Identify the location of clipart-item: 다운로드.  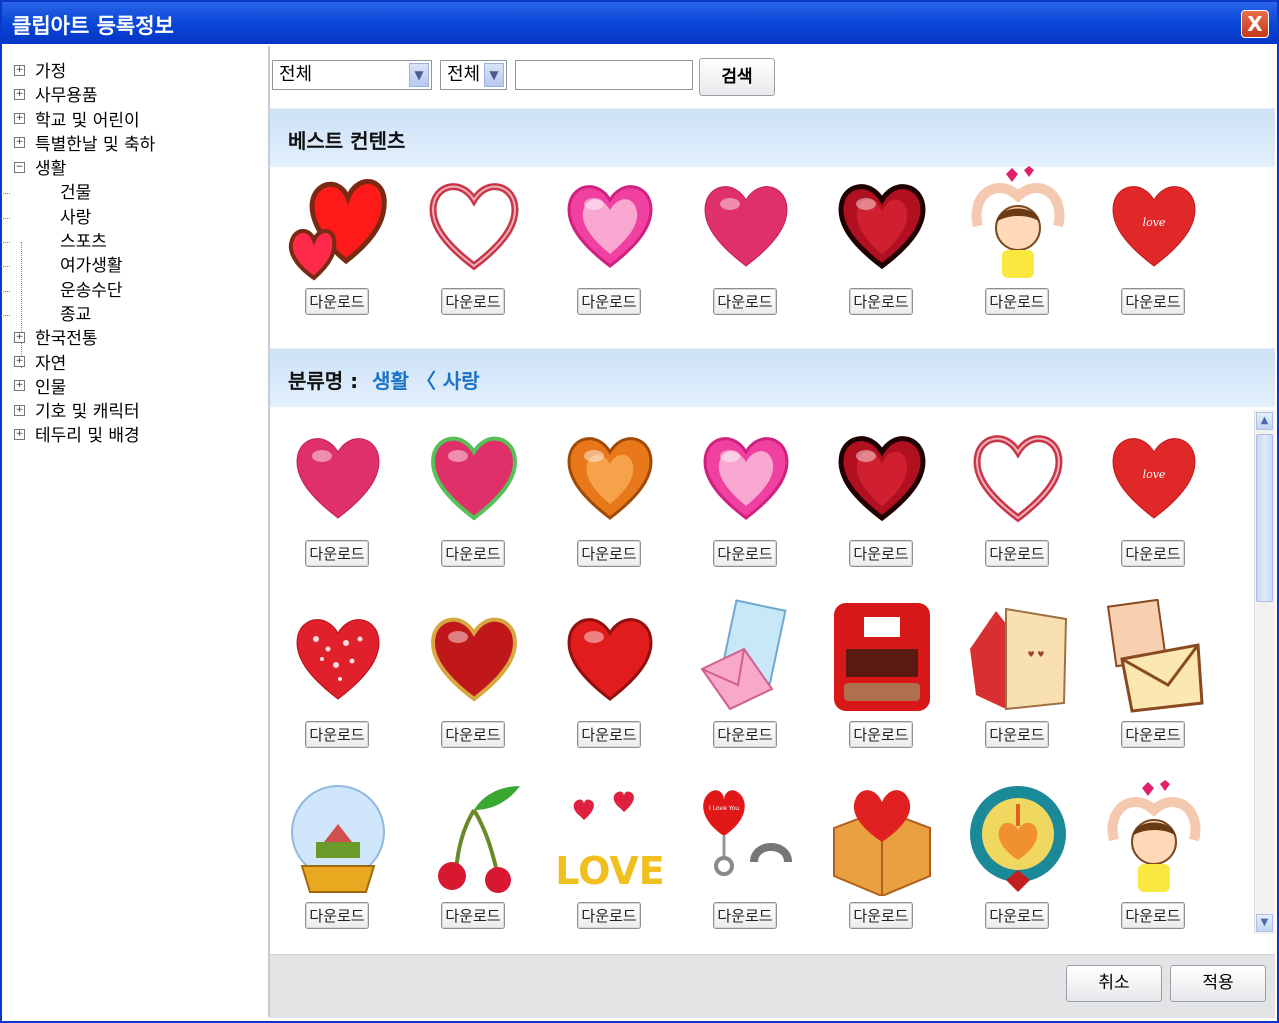
(338, 684).